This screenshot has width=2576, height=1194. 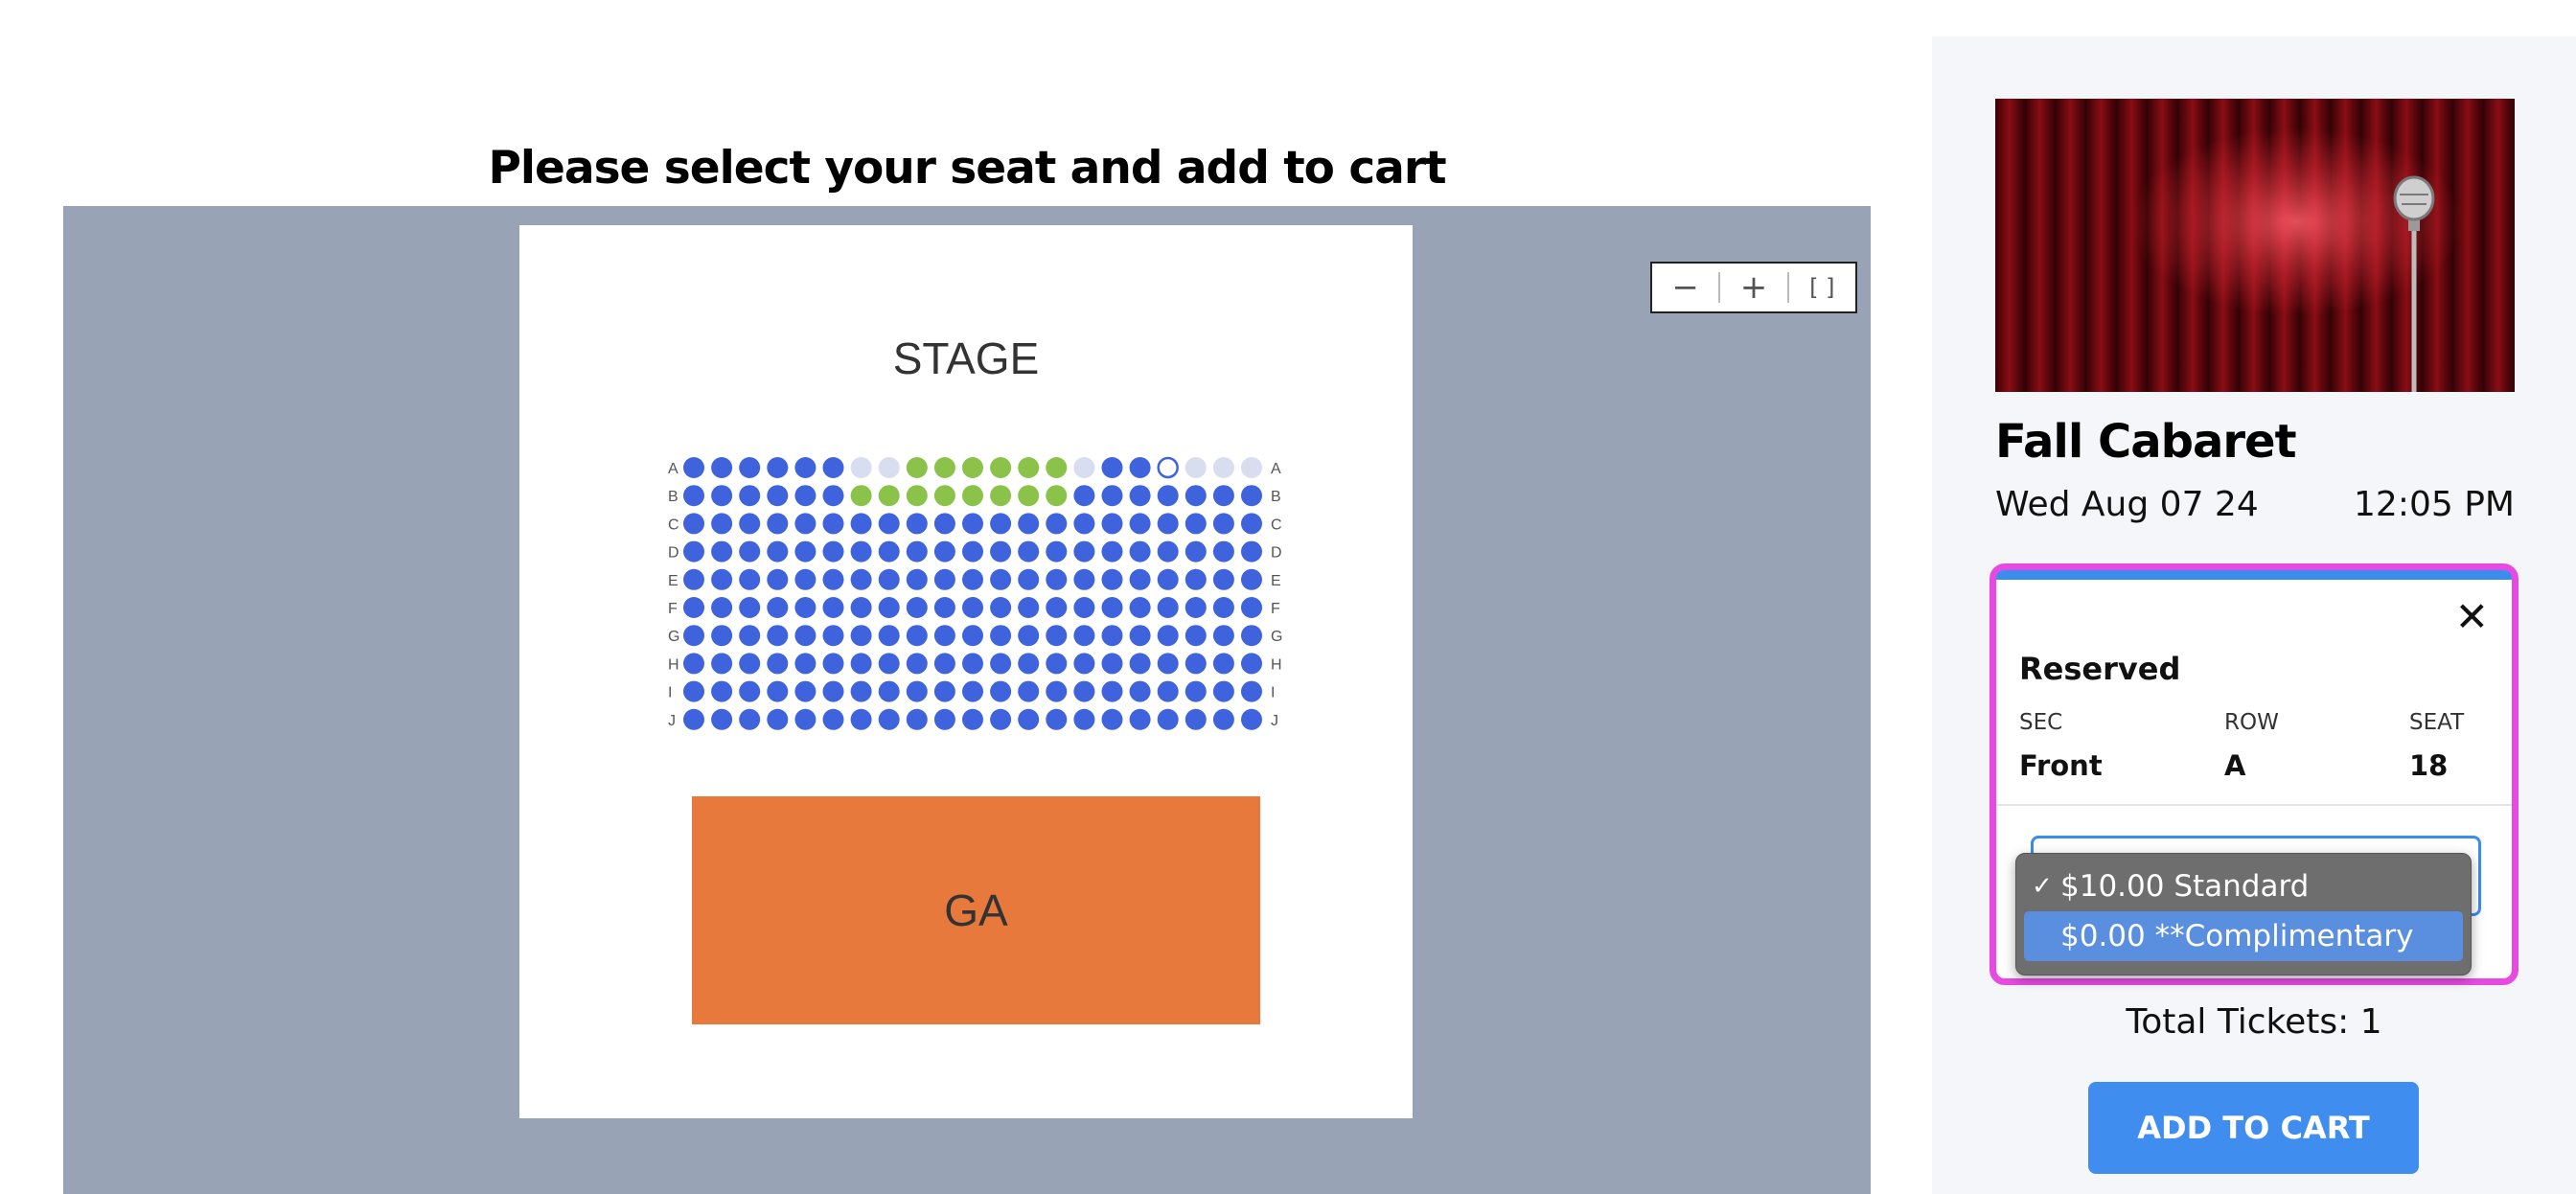 I want to click on price-option-standard: ✓ $10.00 Standard, so click(x=2243, y=886).